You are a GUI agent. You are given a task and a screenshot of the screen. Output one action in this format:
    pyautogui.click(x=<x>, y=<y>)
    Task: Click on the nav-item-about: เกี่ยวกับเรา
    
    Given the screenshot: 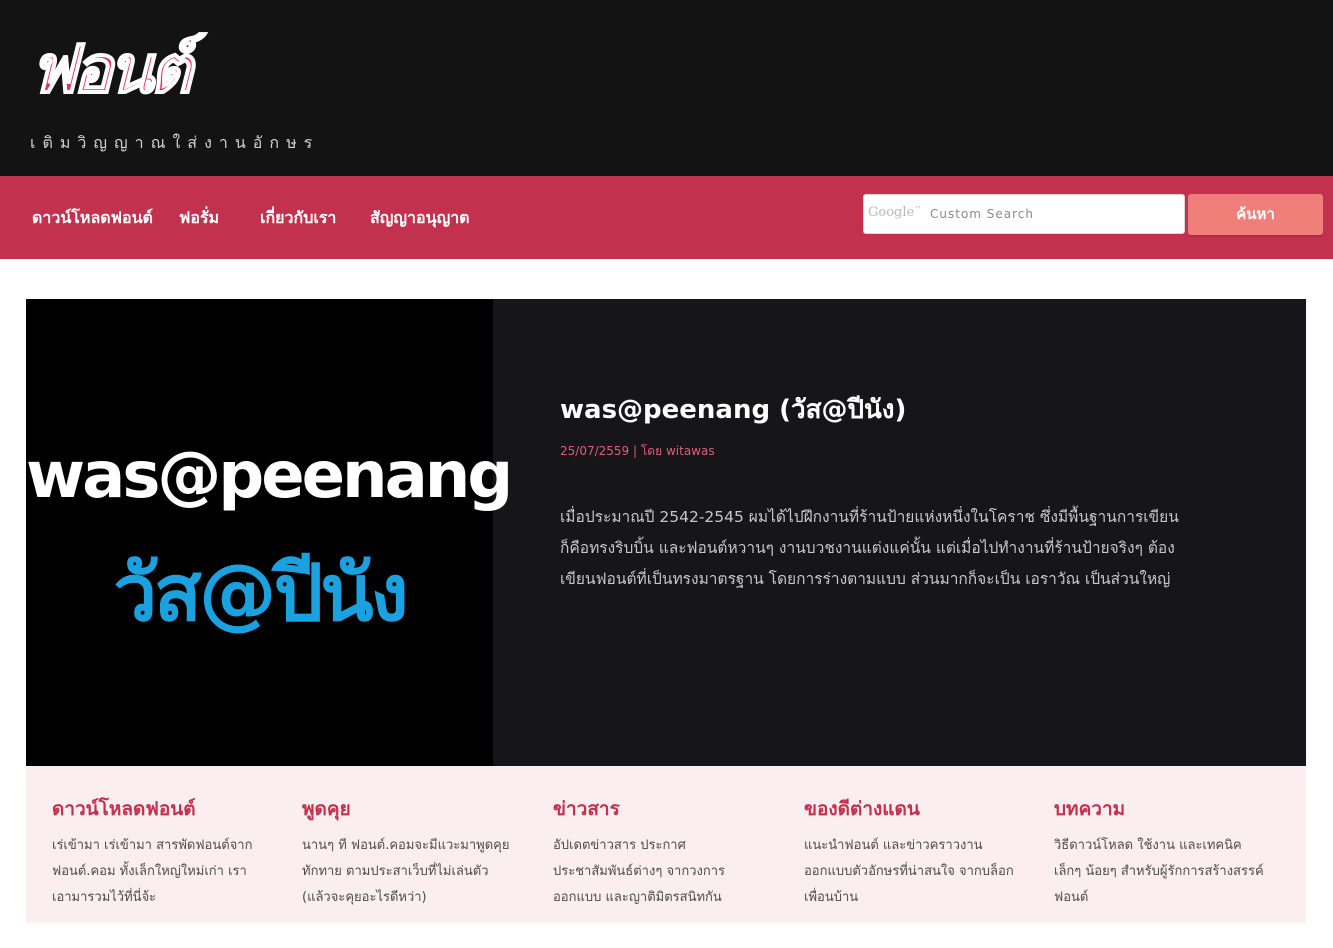 What is the action you would take?
    pyautogui.click(x=298, y=218)
    